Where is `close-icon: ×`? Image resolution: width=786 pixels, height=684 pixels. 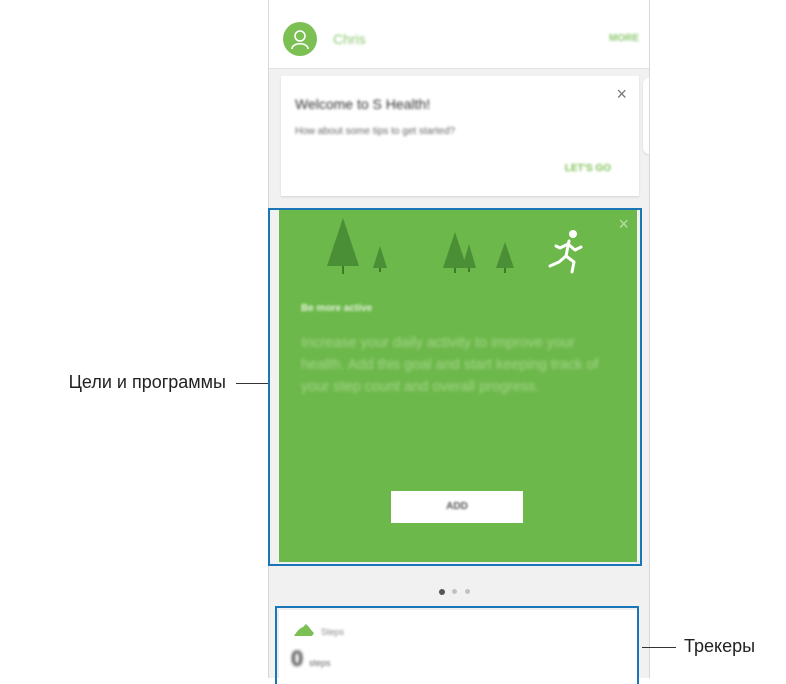
close-icon: × is located at coordinates (621, 94).